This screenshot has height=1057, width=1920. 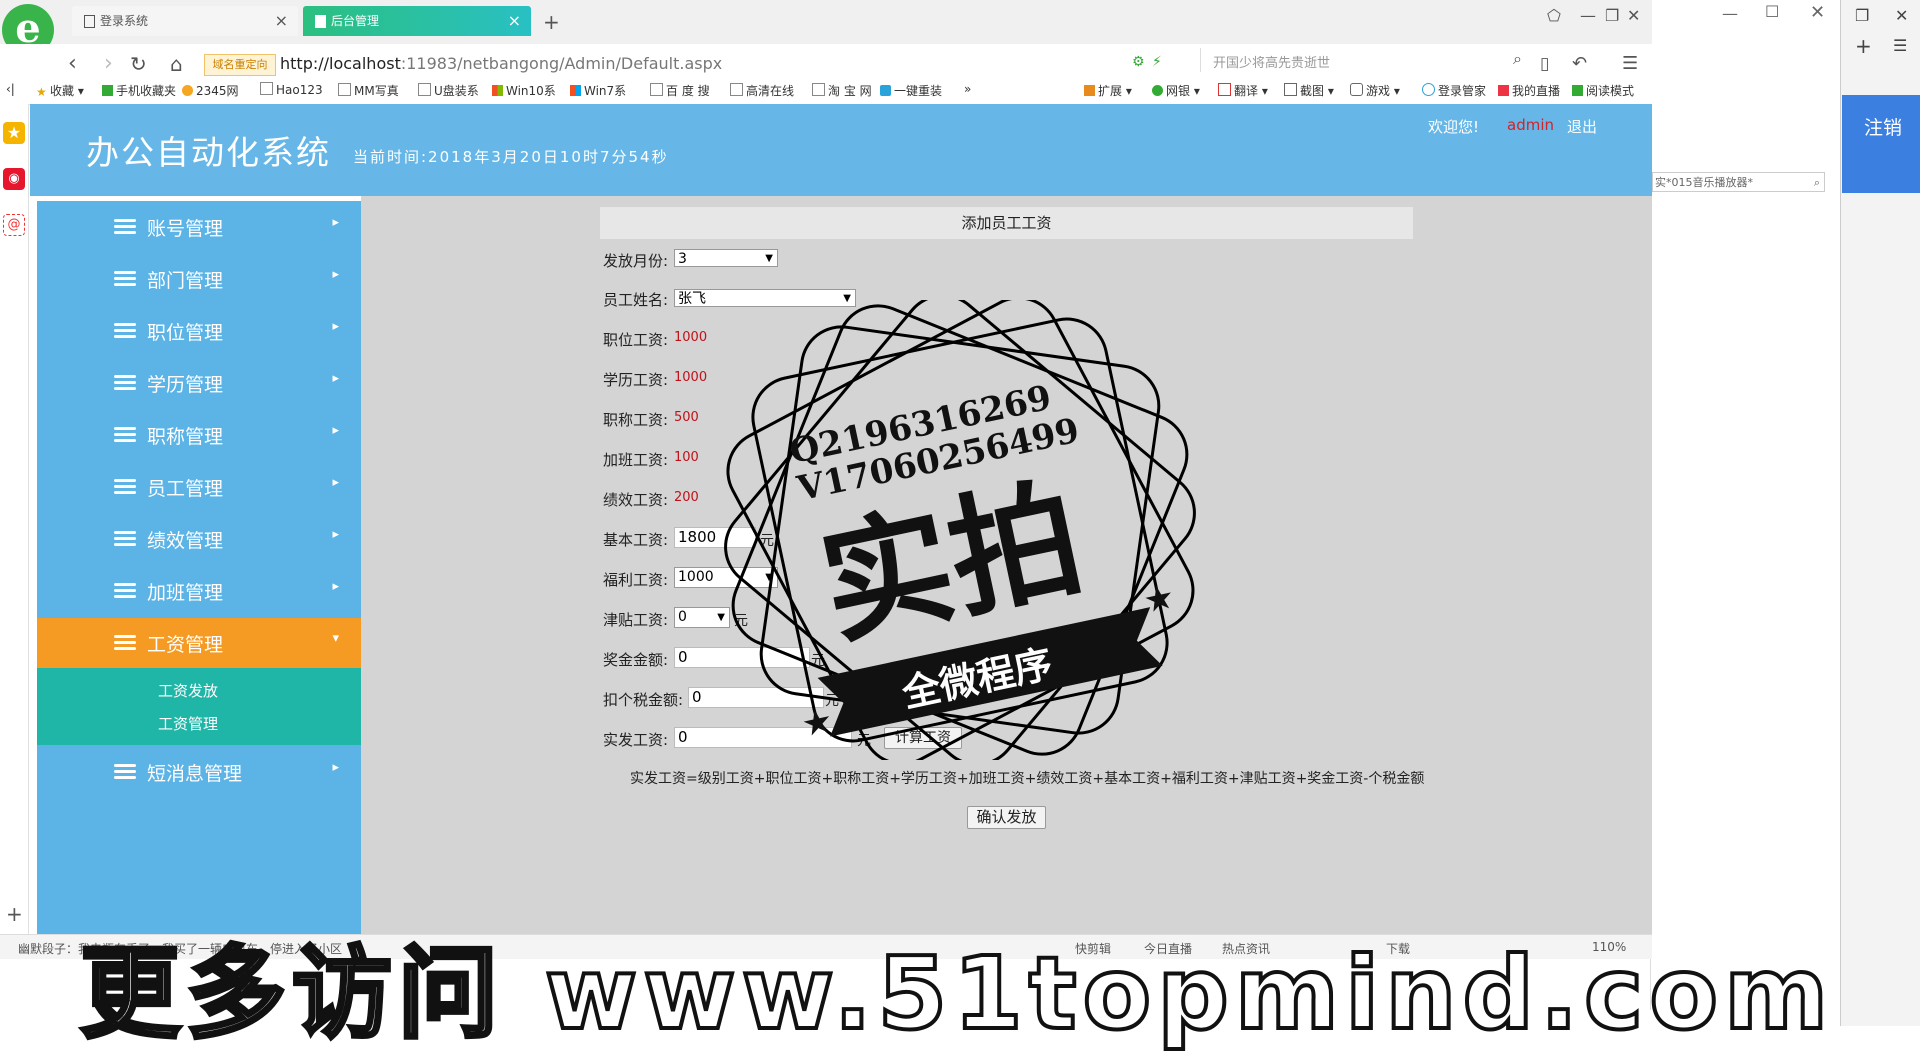 I want to click on extension-icon, so click(x=1089, y=90).